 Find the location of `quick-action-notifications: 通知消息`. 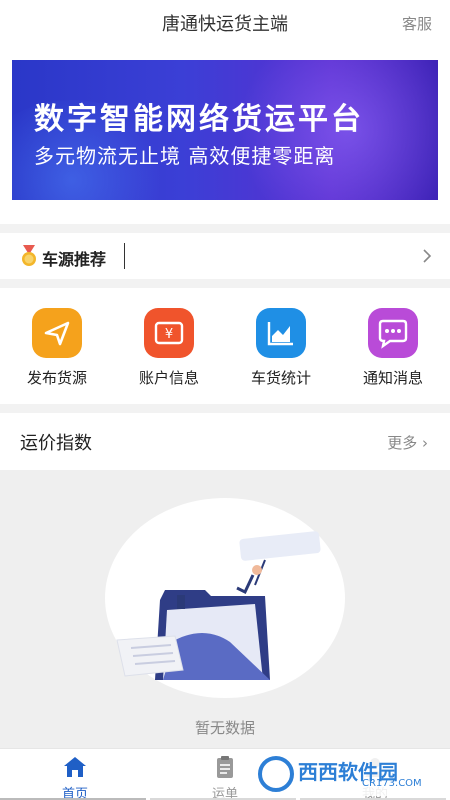

quick-action-notifications: 通知消息 is located at coordinates (393, 349).